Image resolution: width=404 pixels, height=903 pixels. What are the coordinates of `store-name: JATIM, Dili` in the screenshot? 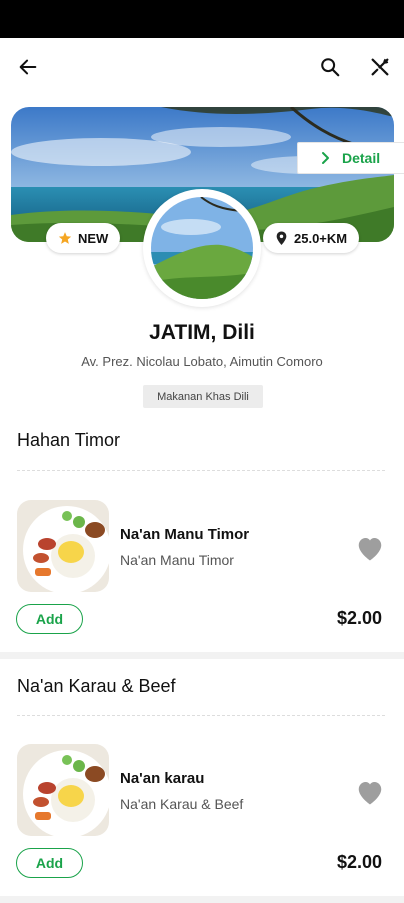 It's located at (202, 332).